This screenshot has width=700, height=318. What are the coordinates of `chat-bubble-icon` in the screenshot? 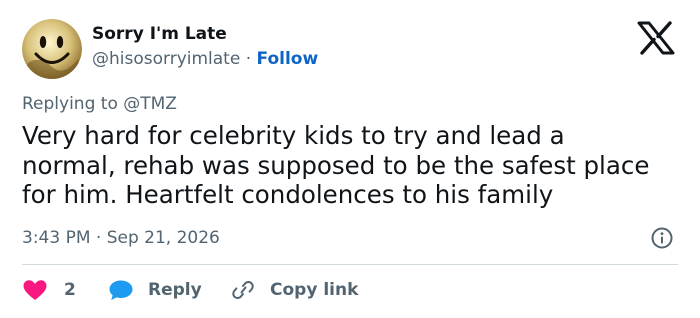 It's located at (121, 290).